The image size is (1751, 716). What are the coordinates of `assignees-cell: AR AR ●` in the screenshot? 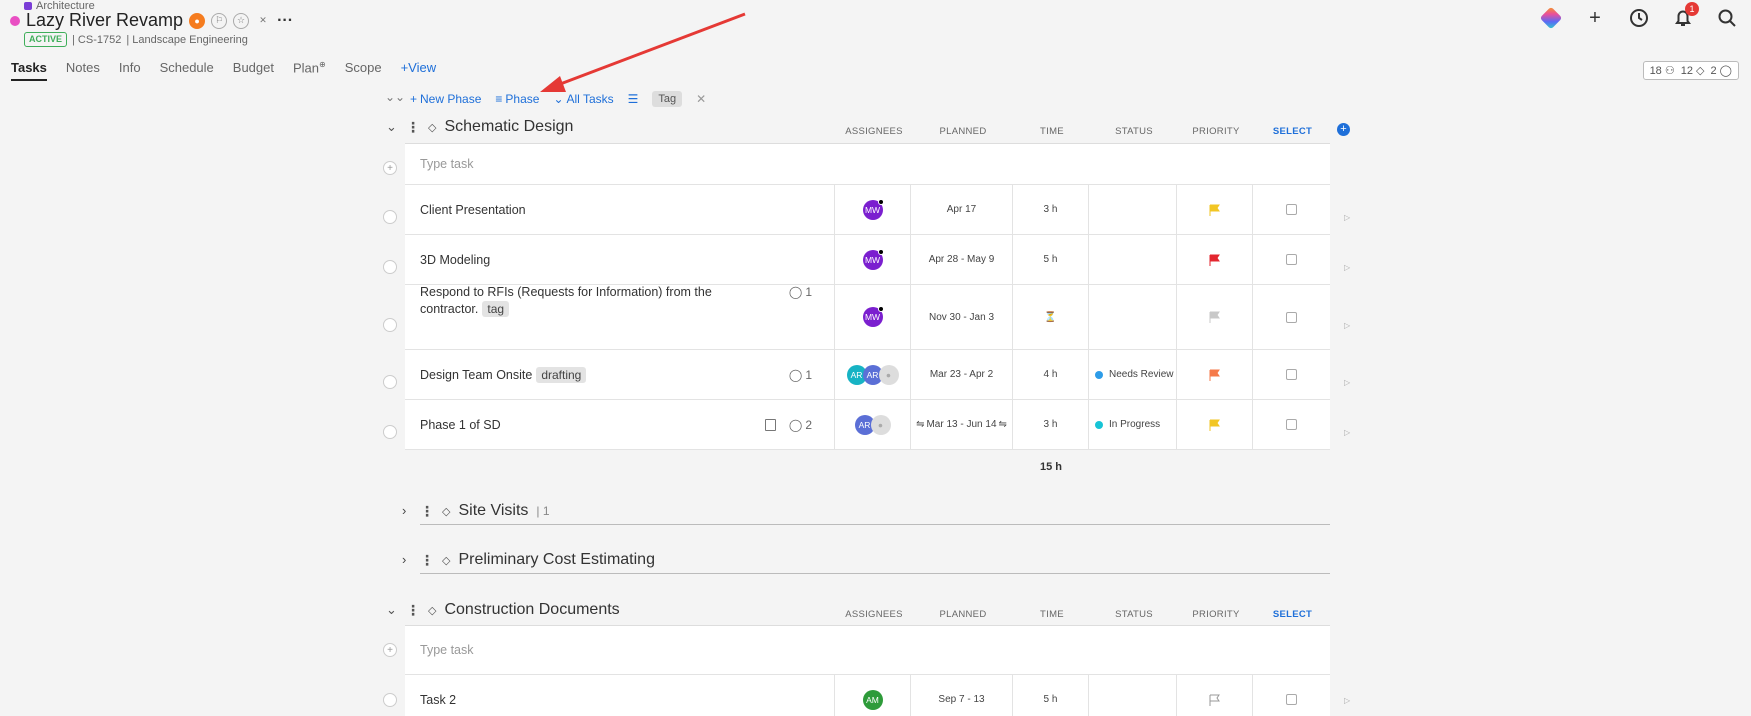 It's located at (873, 374).